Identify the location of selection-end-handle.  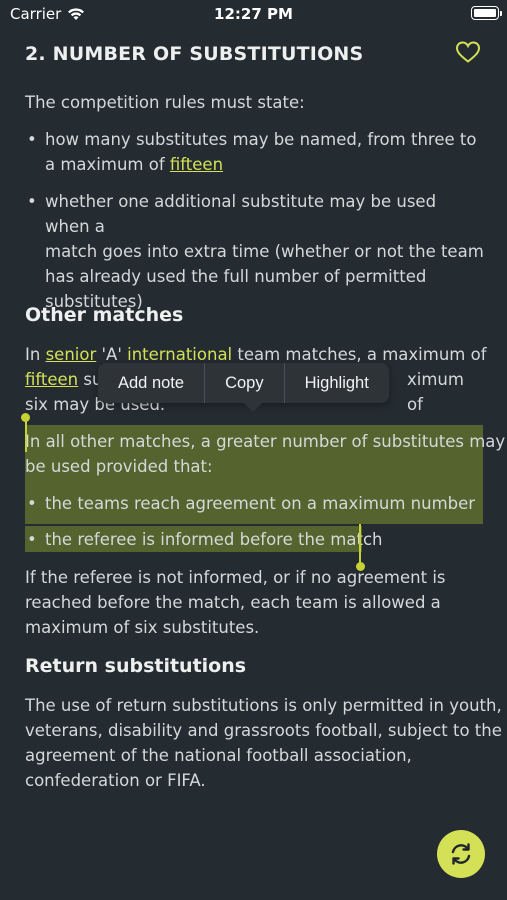
(360, 566).